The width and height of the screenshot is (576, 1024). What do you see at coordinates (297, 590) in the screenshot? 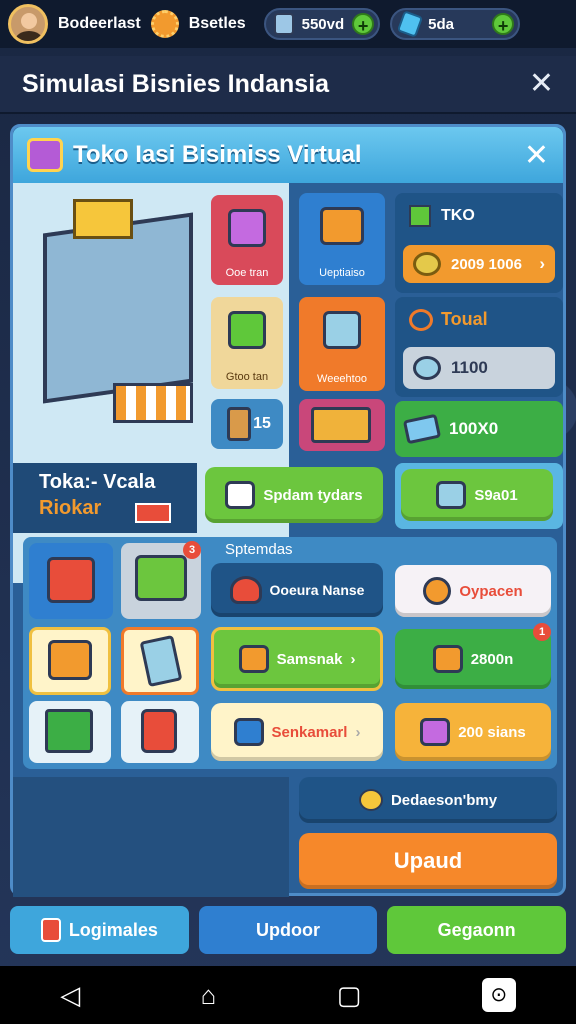
I see `ocura-button: Ooeura Nanse` at bounding box center [297, 590].